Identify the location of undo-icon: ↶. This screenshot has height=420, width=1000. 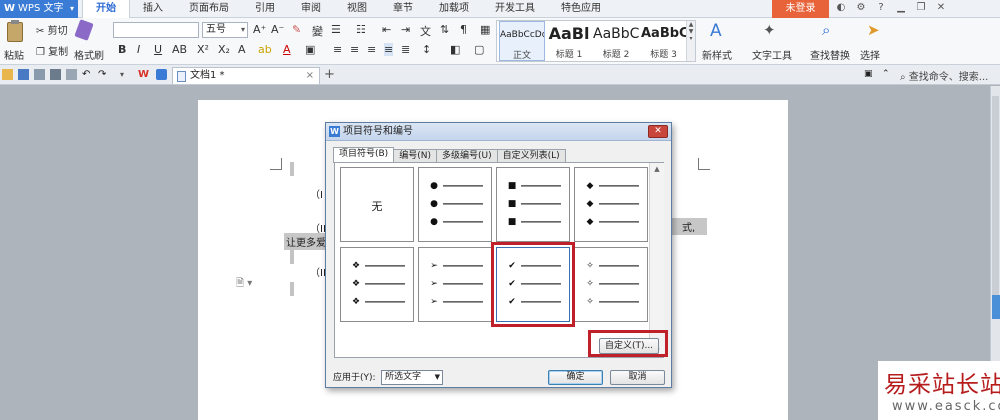
(87, 74).